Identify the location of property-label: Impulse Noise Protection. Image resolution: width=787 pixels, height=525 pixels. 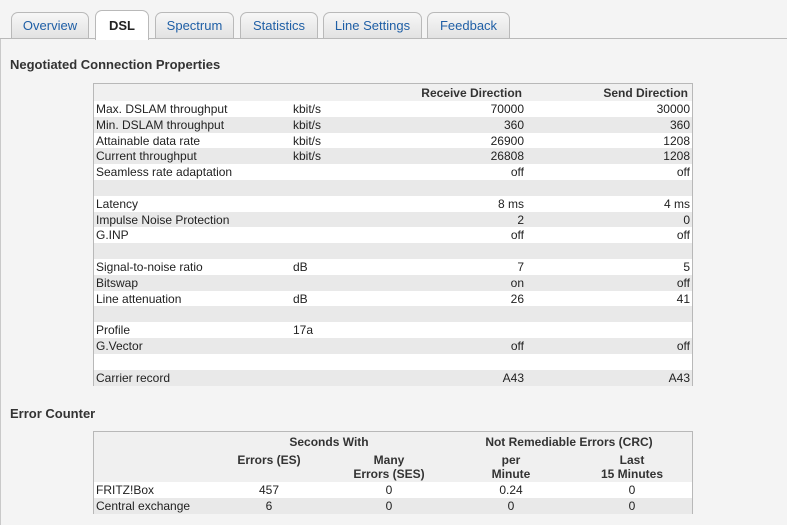
(163, 219).